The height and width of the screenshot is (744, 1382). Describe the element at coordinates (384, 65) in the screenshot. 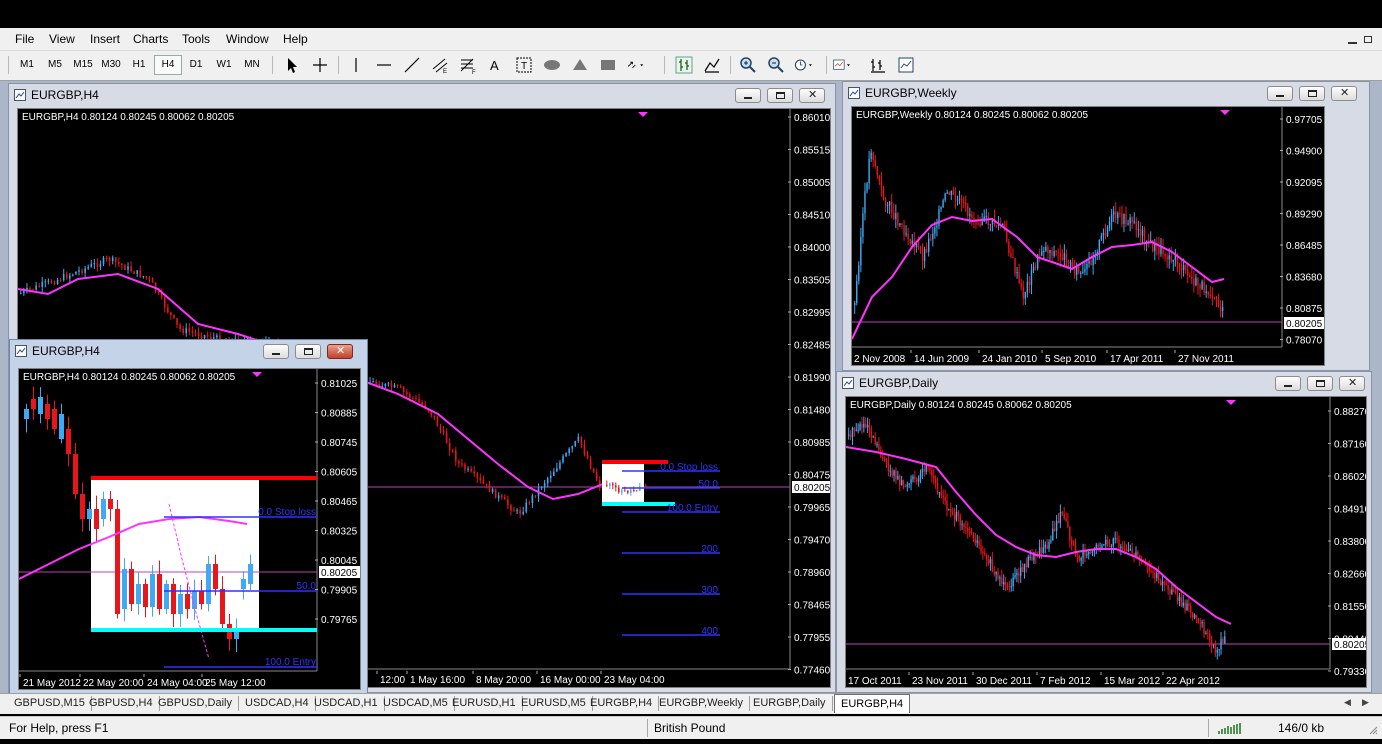

I see `horizontal-line-icon` at that location.